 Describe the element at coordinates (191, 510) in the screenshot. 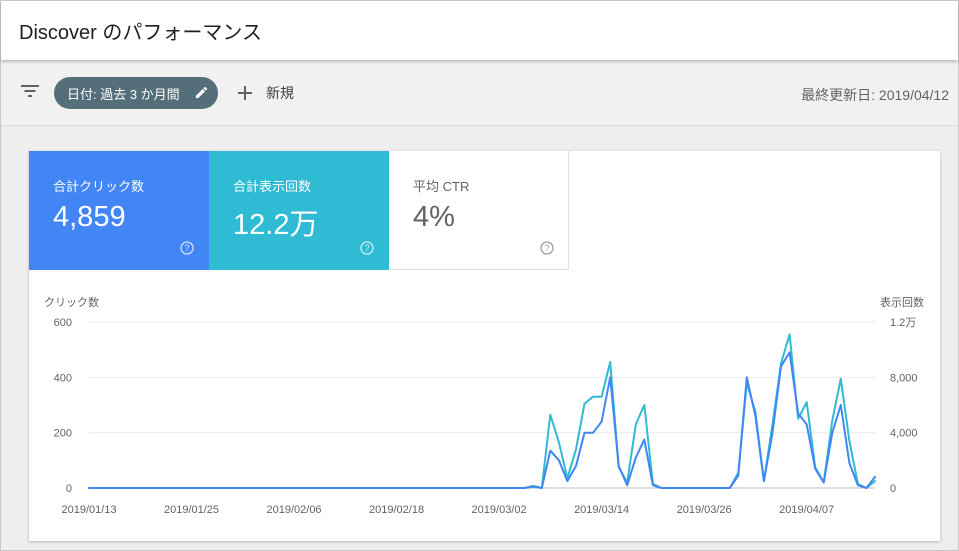

I see `x-tick-label: 2019/01/25` at that location.